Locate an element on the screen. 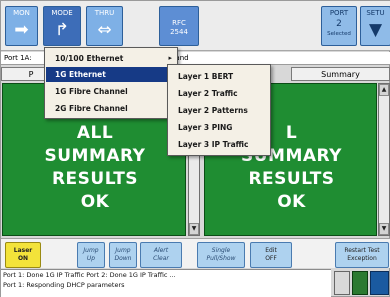  mode-button: MODE ↱ is located at coordinates (62, 26).